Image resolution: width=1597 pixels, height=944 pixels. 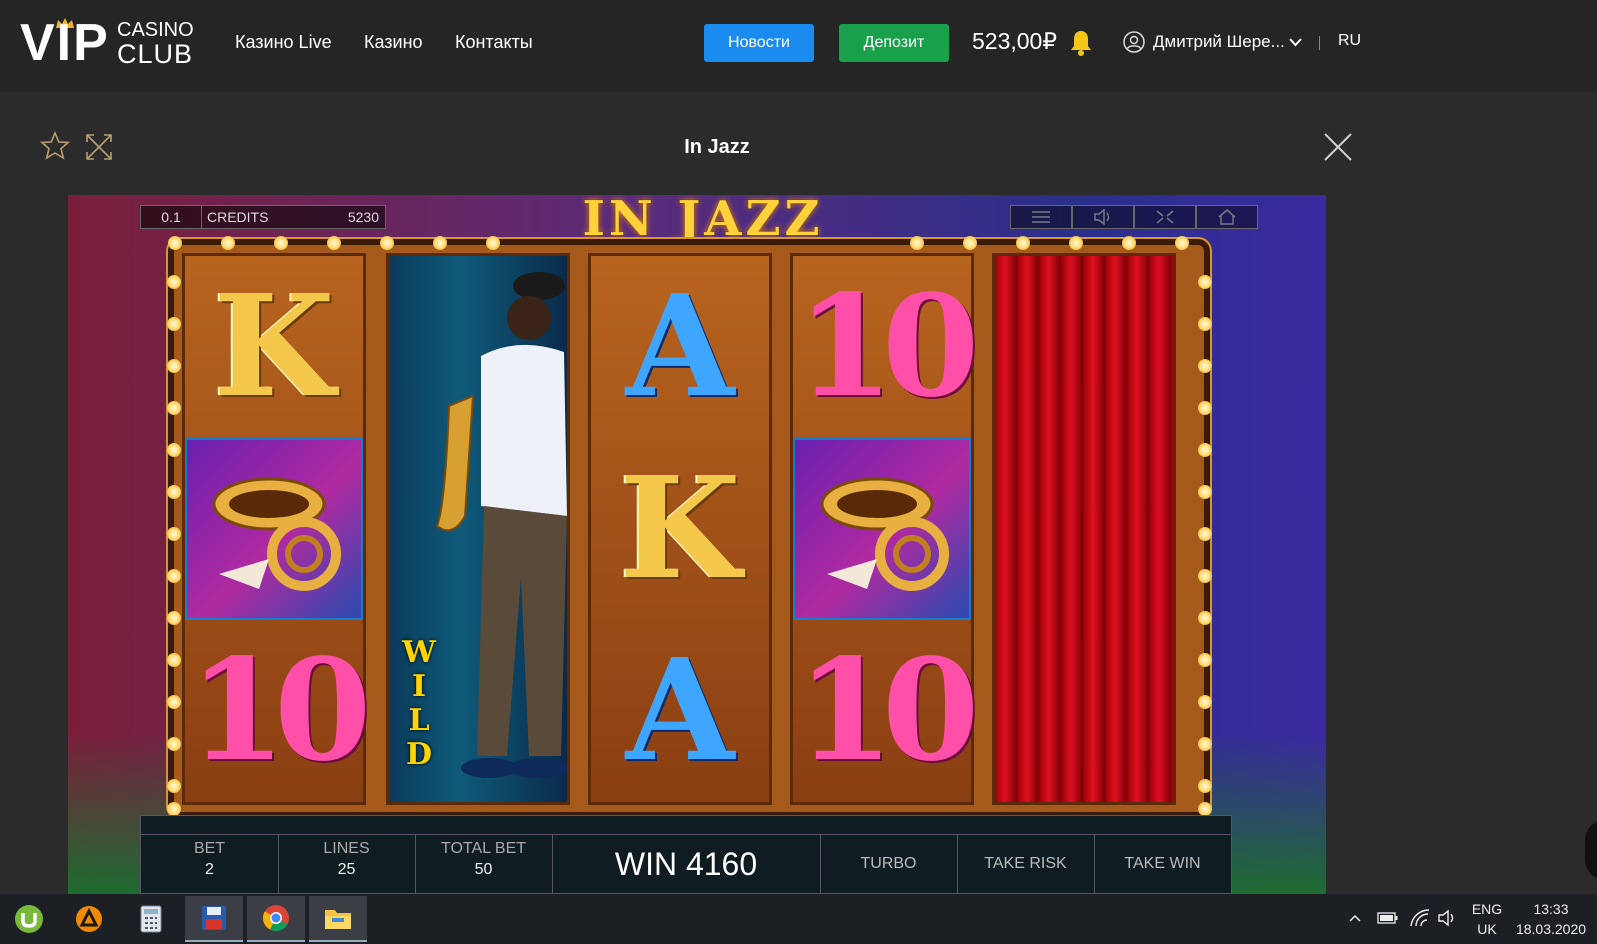 I want to click on reel-2-wild: WILD, so click(x=478, y=529).